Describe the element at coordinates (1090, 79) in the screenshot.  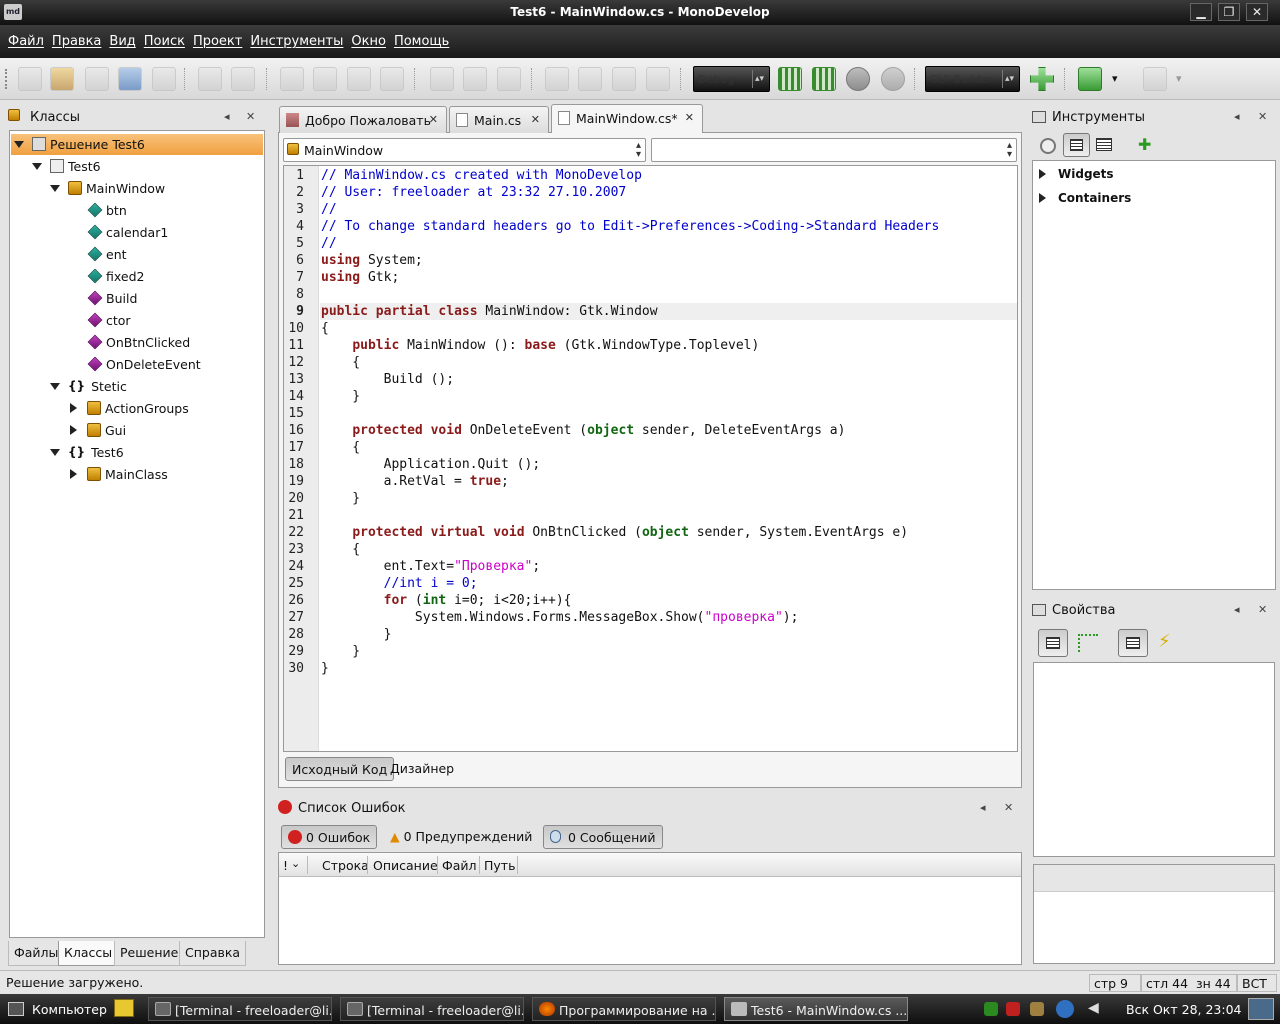
I see `navigate-back-icon` at that location.